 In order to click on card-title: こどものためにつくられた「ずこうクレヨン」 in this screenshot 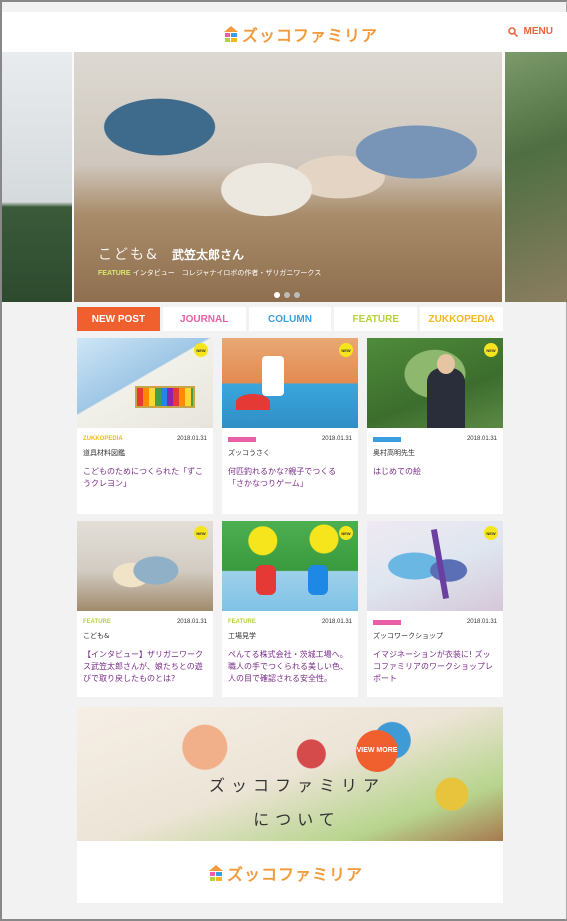, I will do `click(145, 478)`.